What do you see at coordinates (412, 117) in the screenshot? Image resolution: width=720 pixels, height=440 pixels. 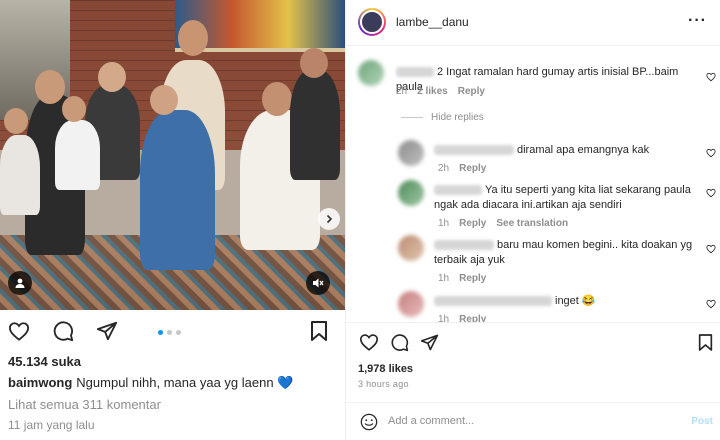 I see `divider-line` at bounding box center [412, 117].